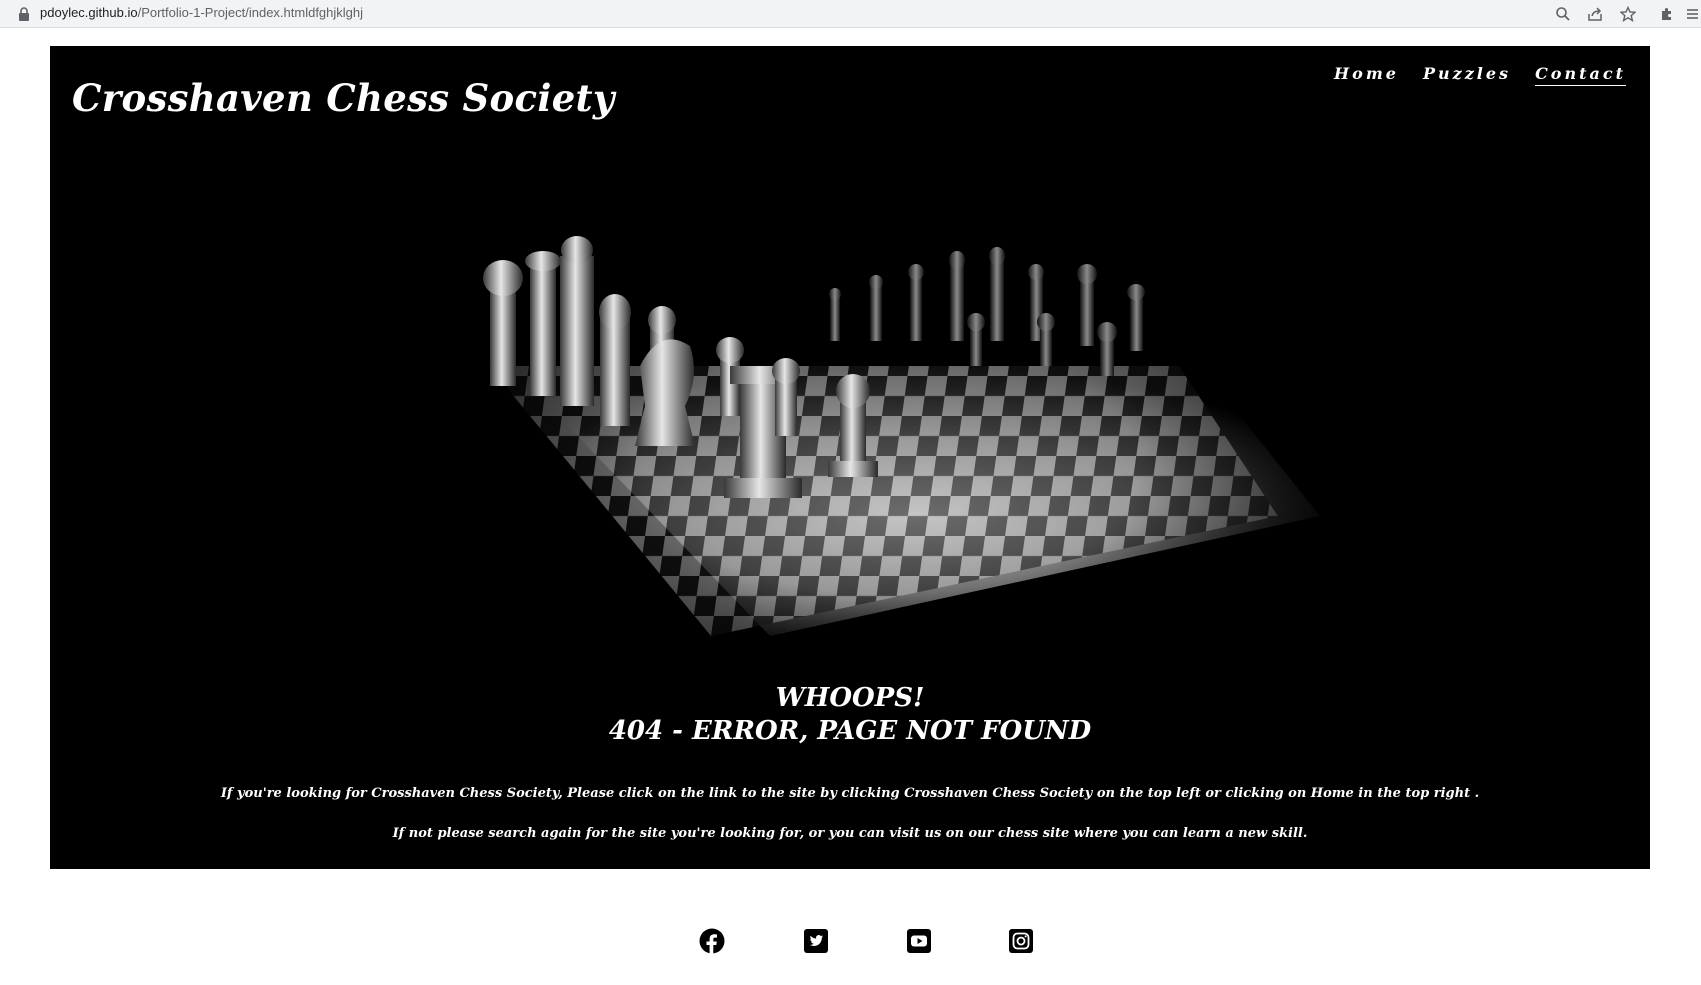 Image resolution: width=1701 pixels, height=985 pixels. I want to click on main-nav: Home Puzzles Contact, so click(1480, 75).